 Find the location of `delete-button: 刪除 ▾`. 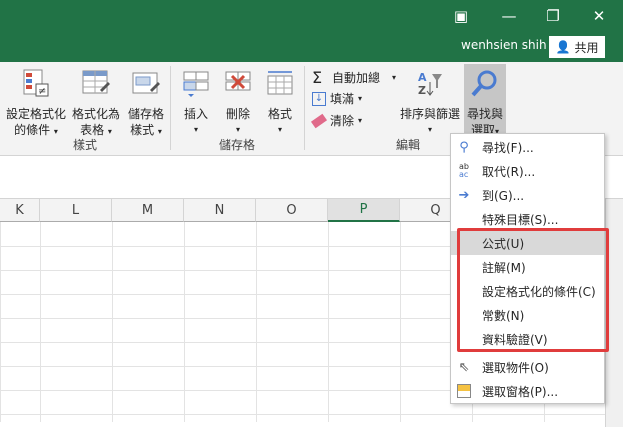

delete-button: 刪除 ▾ is located at coordinates (238, 103).